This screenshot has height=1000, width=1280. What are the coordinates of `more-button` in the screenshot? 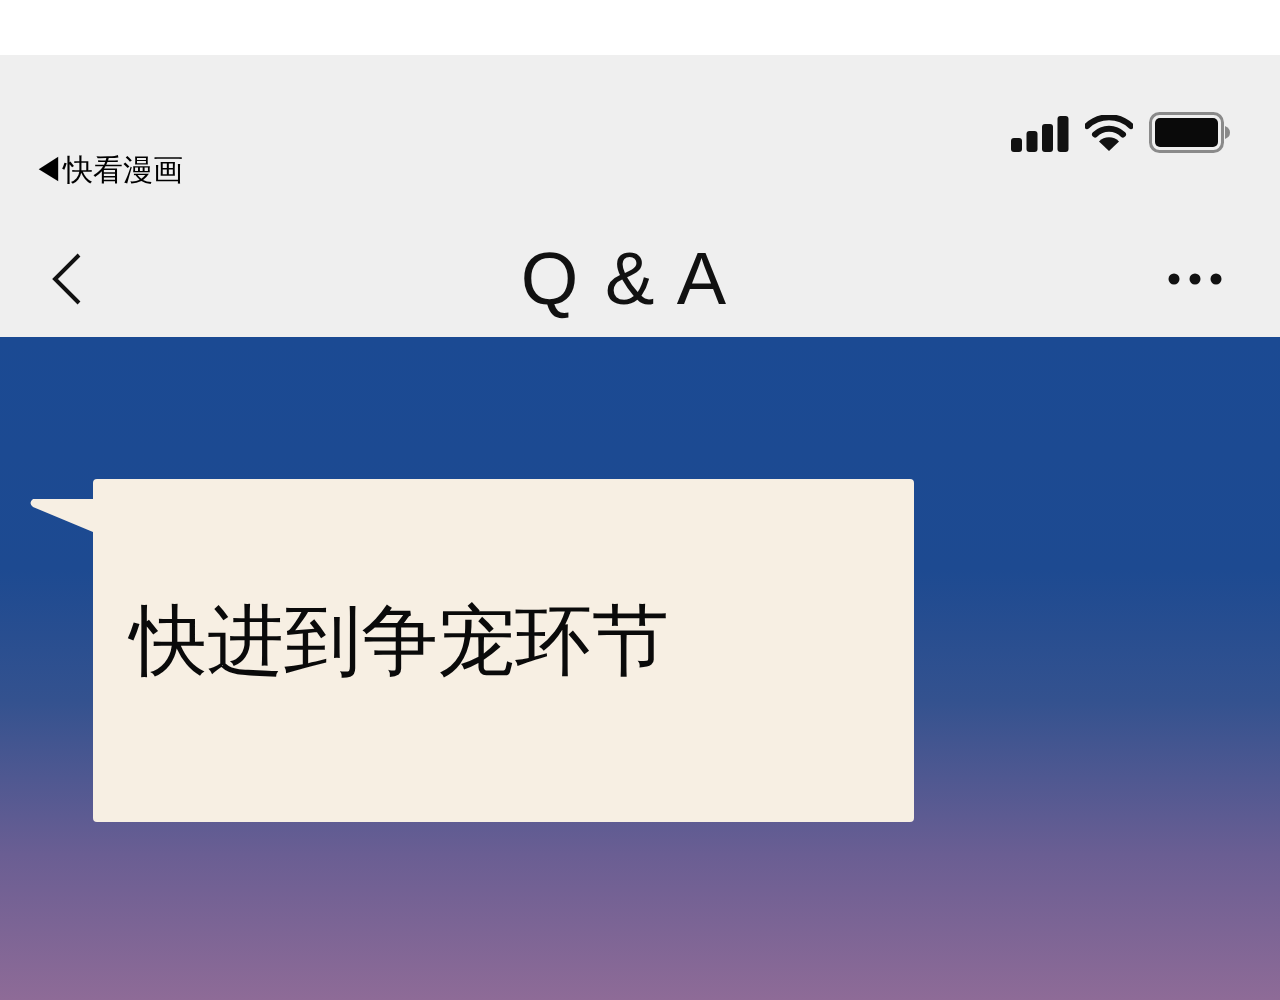 It's located at (1195, 278).